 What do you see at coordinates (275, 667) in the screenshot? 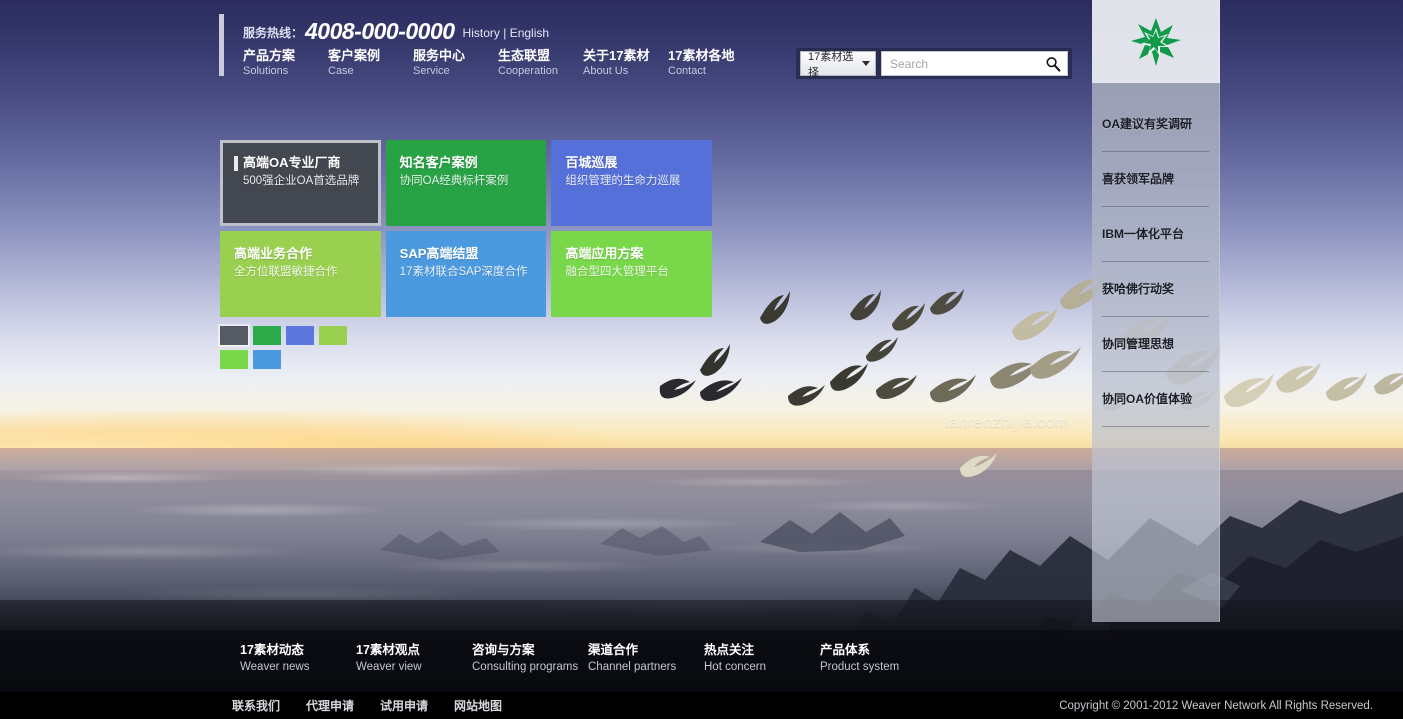
I see `footer-nav-label-en: Weaver news` at bounding box center [275, 667].